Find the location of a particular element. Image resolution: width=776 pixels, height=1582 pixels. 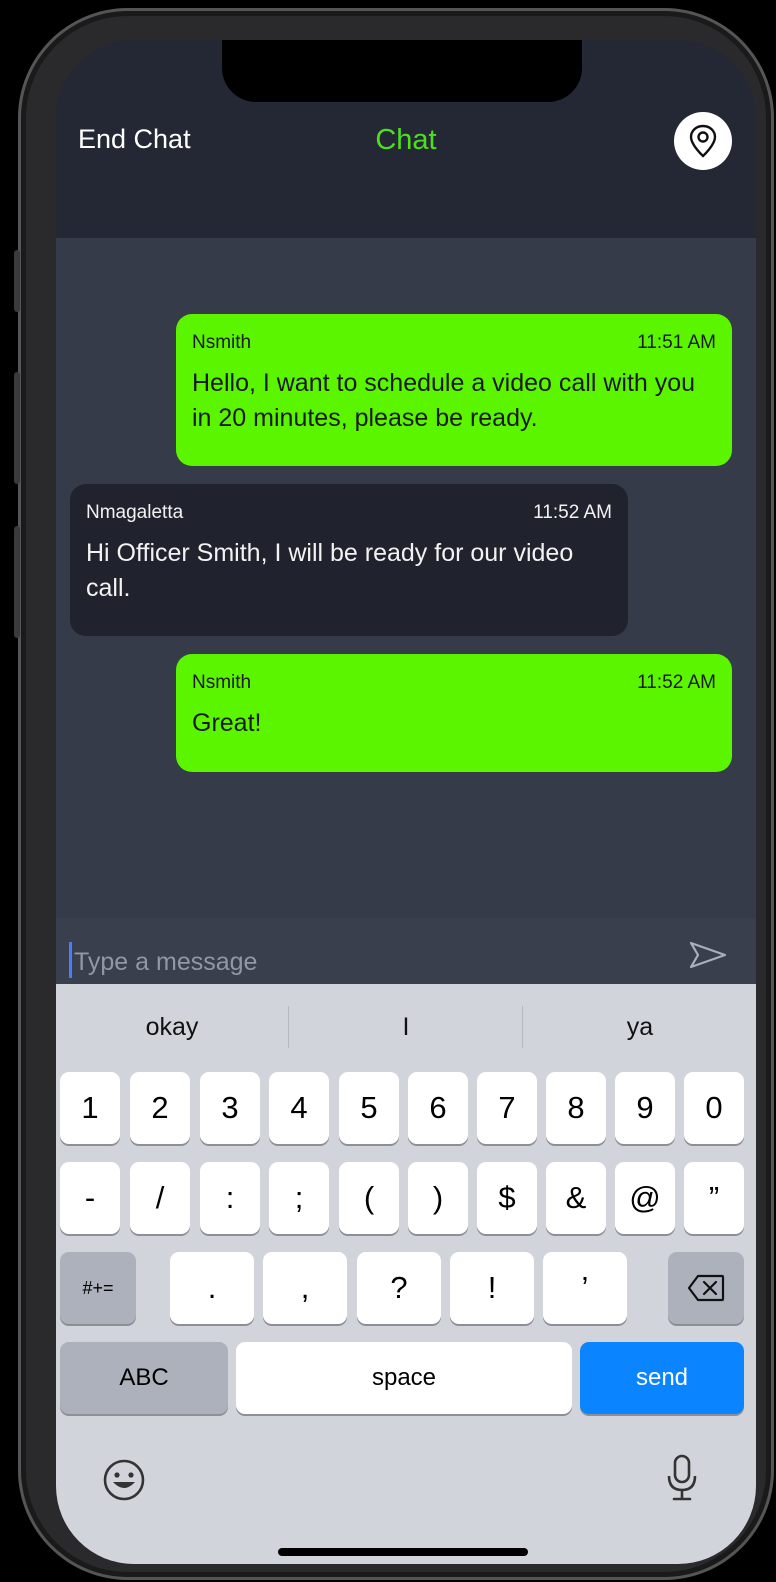

suggestion-1: okay is located at coordinates (172, 1027).